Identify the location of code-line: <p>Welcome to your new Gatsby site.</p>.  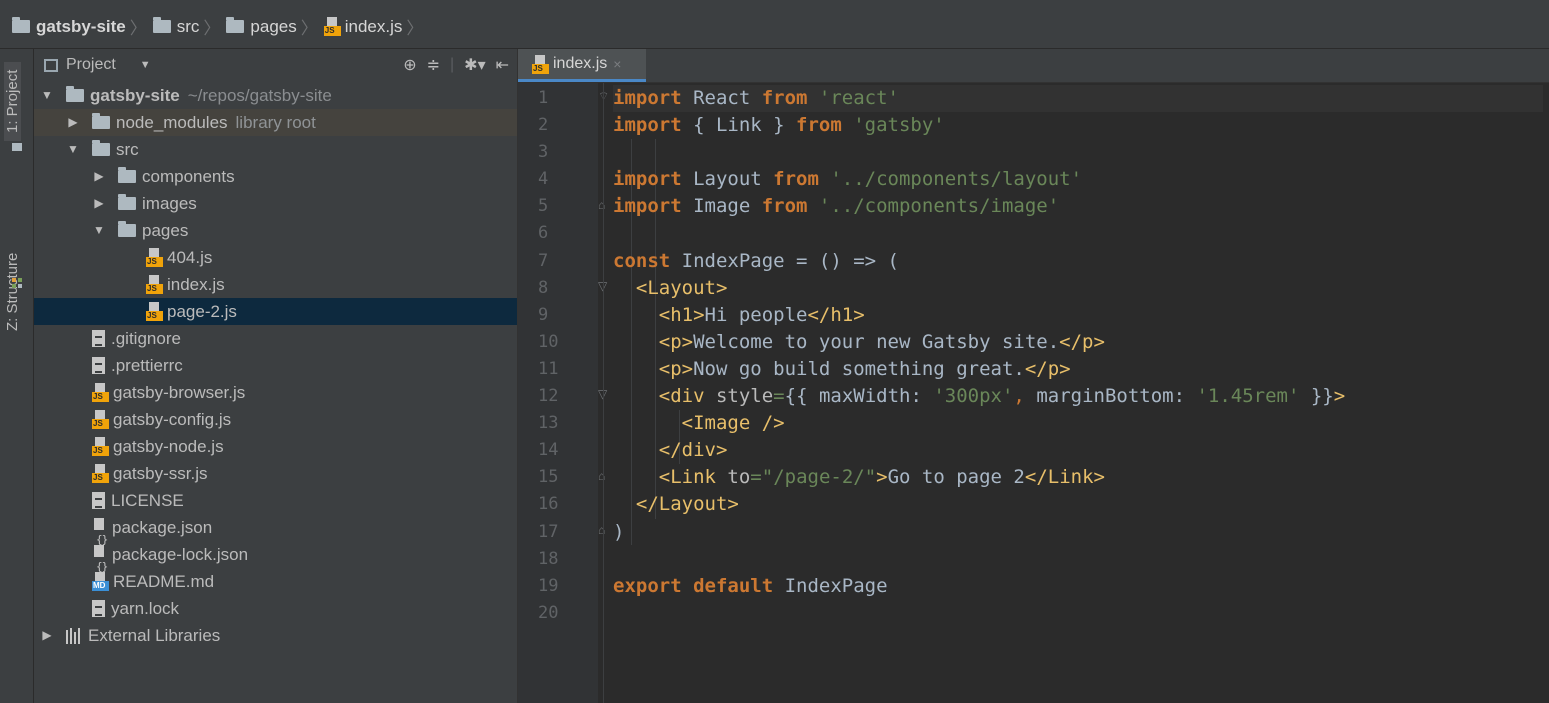
(881, 341).